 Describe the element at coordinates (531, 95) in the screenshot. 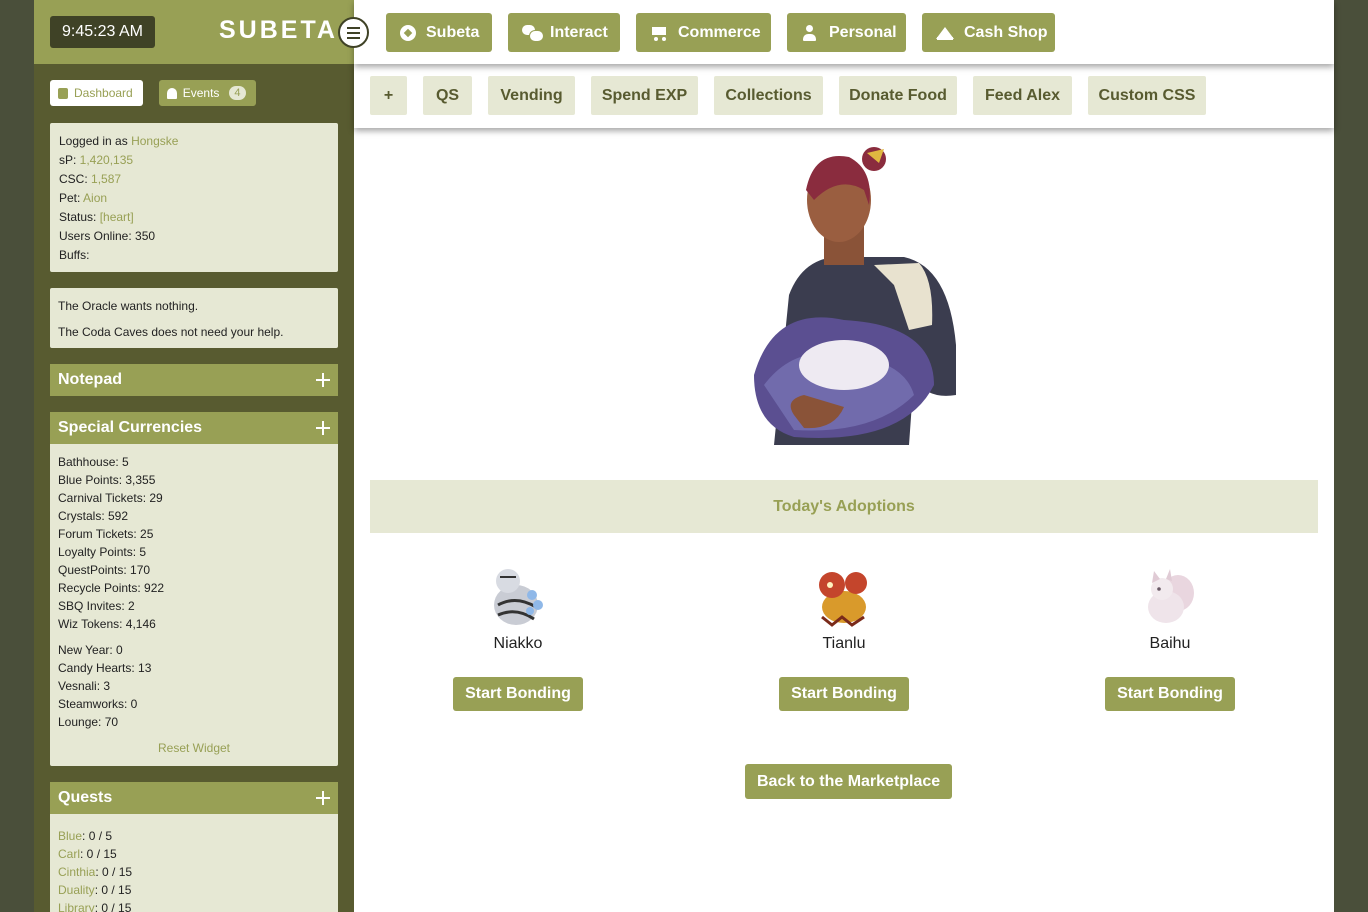

I see `quick-link-vending: Vending` at that location.